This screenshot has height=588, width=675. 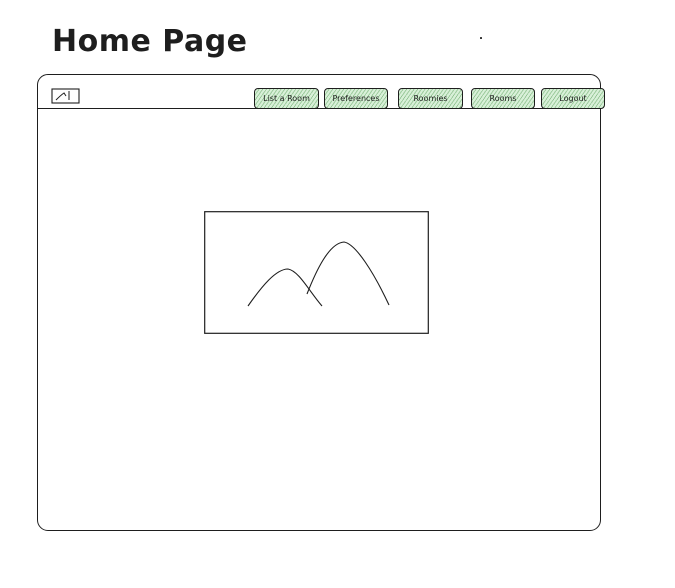 I want to click on nav-button-label: Logout, so click(x=573, y=98).